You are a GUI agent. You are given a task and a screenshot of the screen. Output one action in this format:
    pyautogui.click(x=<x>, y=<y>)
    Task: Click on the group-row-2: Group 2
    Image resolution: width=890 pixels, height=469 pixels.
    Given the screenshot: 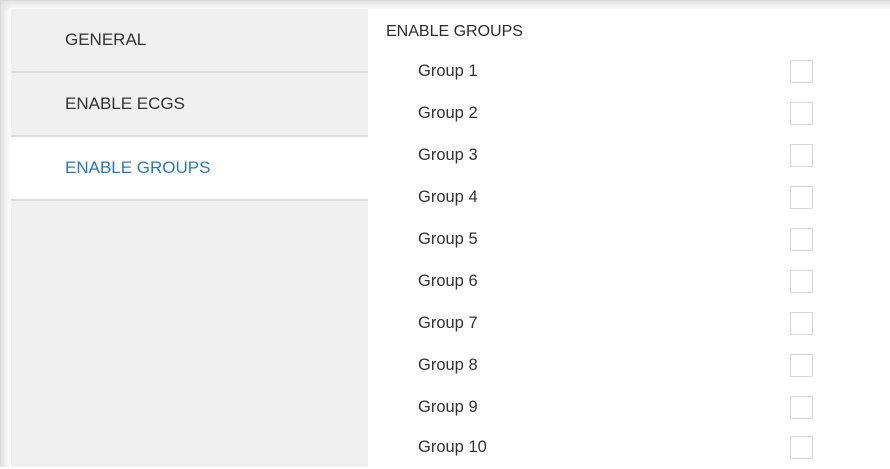 What is the action you would take?
    pyautogui.click(x=648, y=114)
    